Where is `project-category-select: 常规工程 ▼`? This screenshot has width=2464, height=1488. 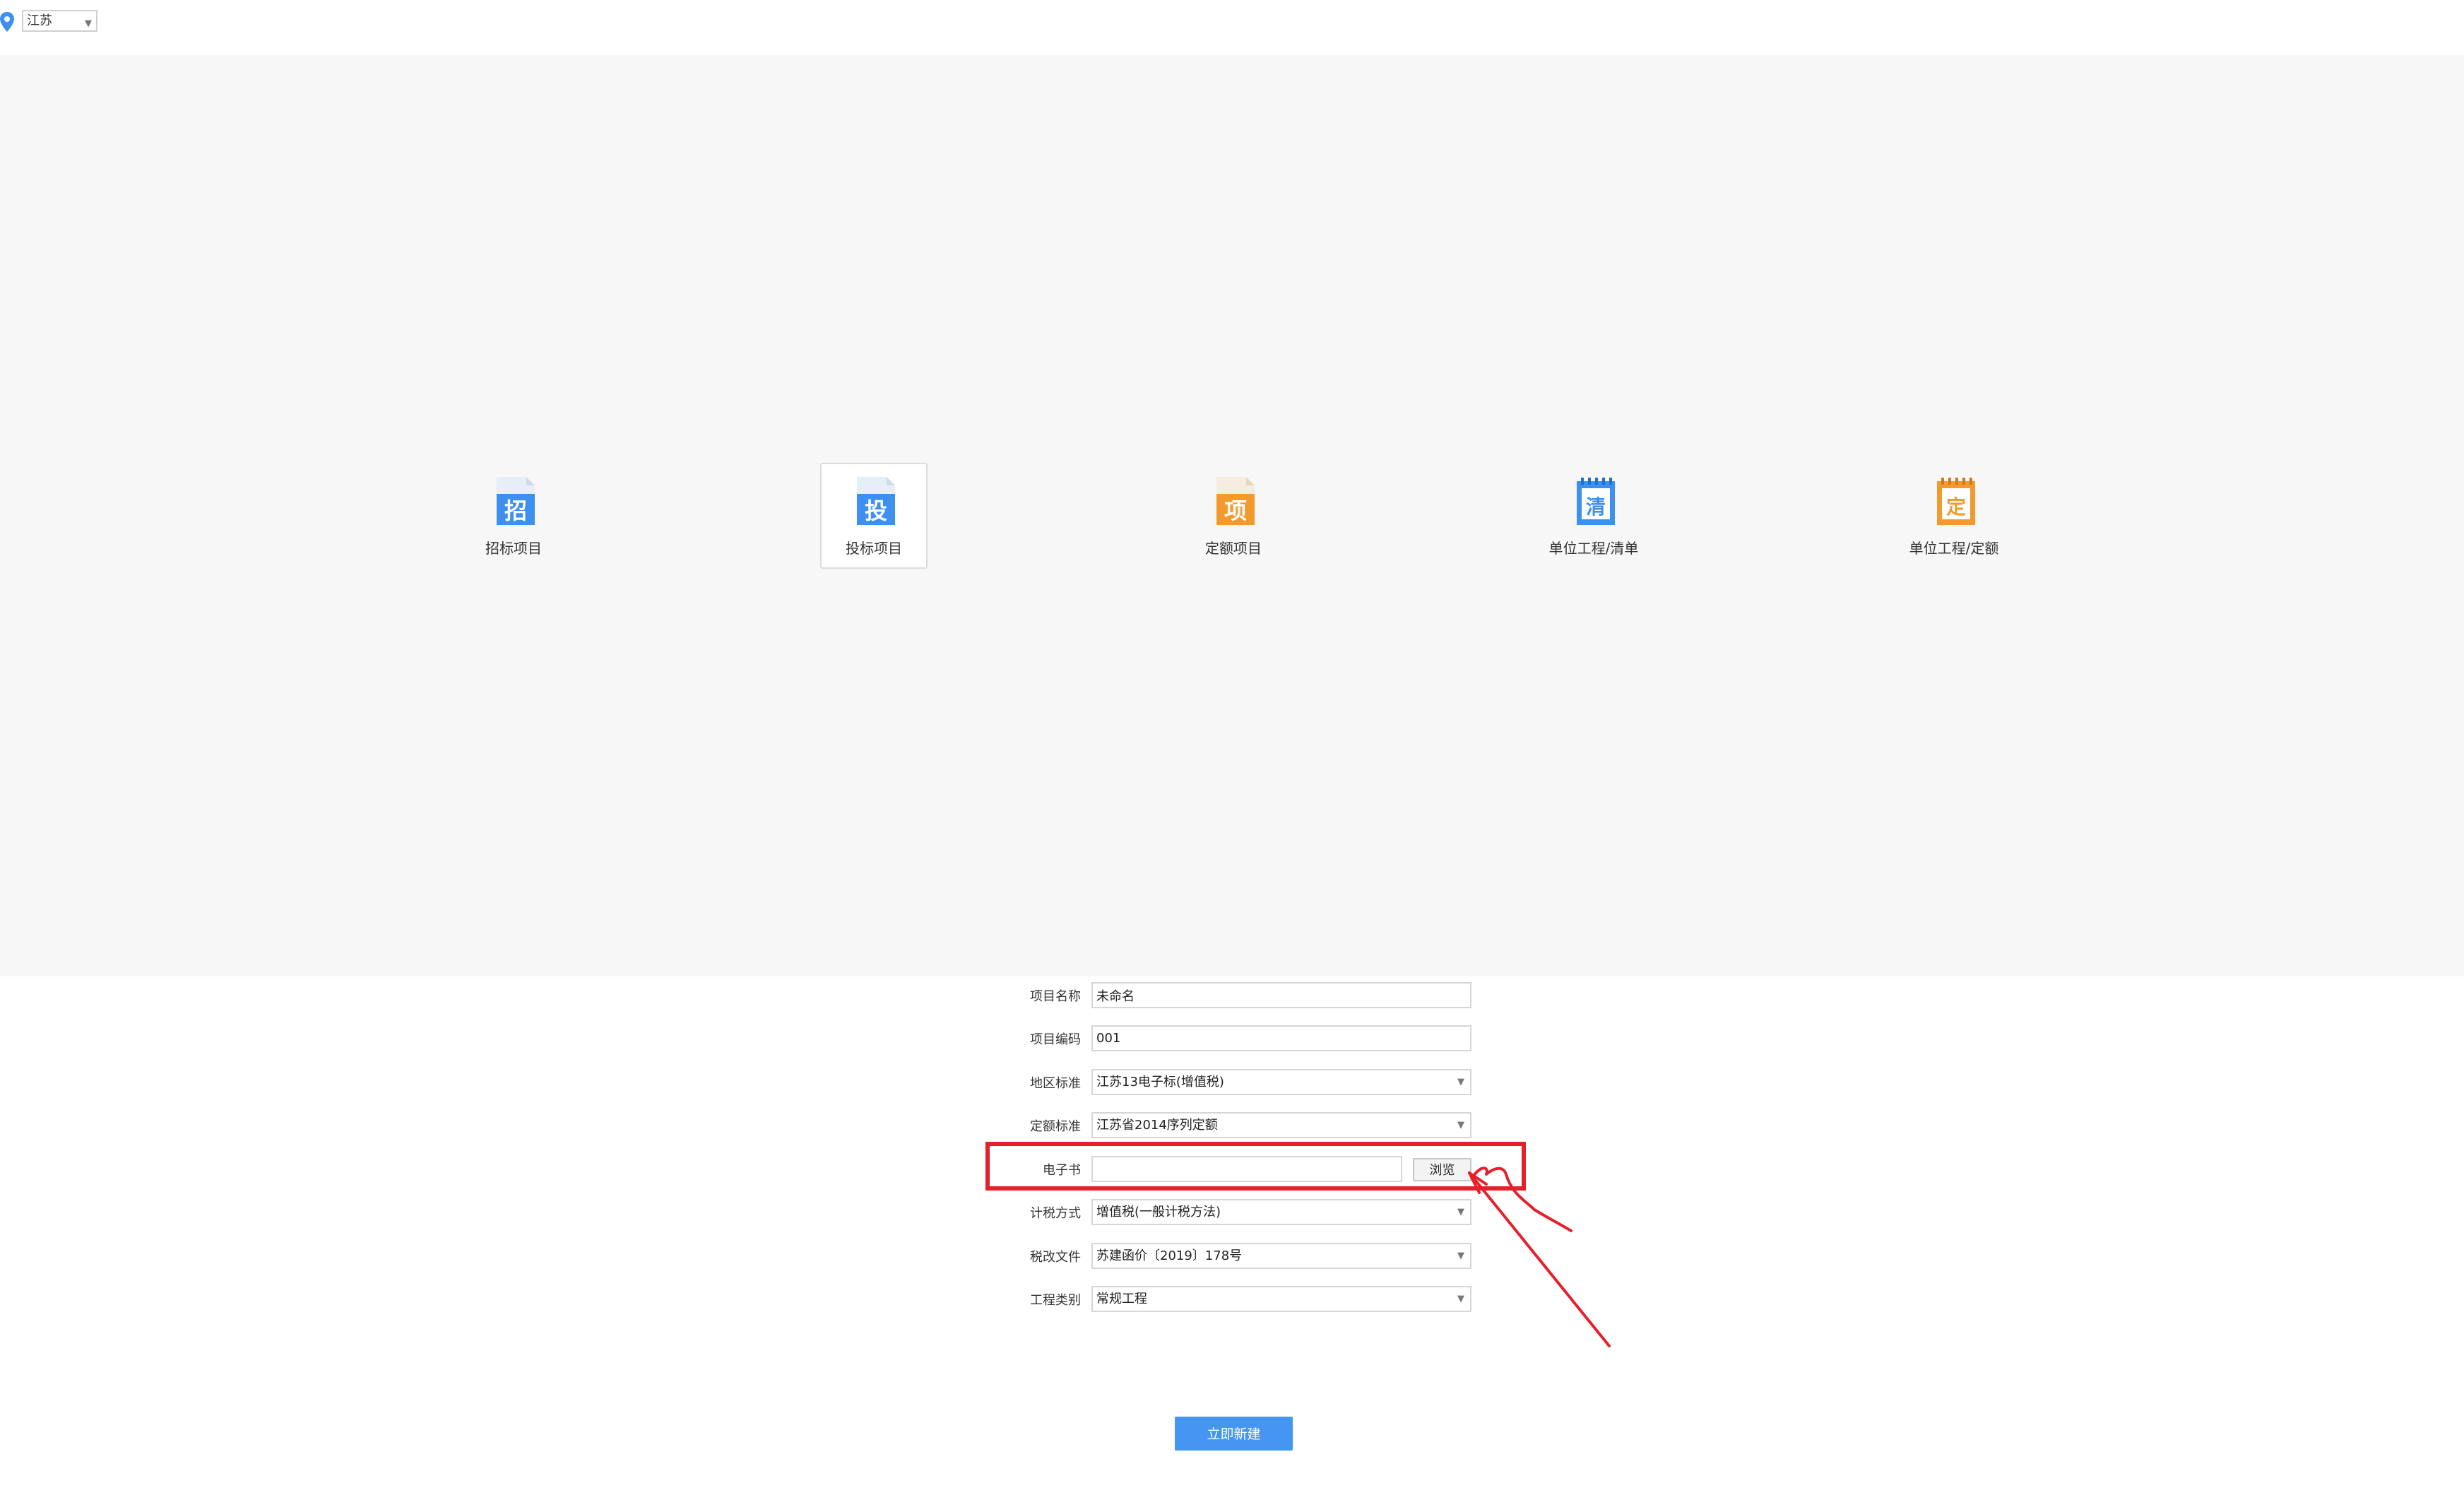 project-category-select: 常规工程 ▼ is located at coordinates (1281, 1299).